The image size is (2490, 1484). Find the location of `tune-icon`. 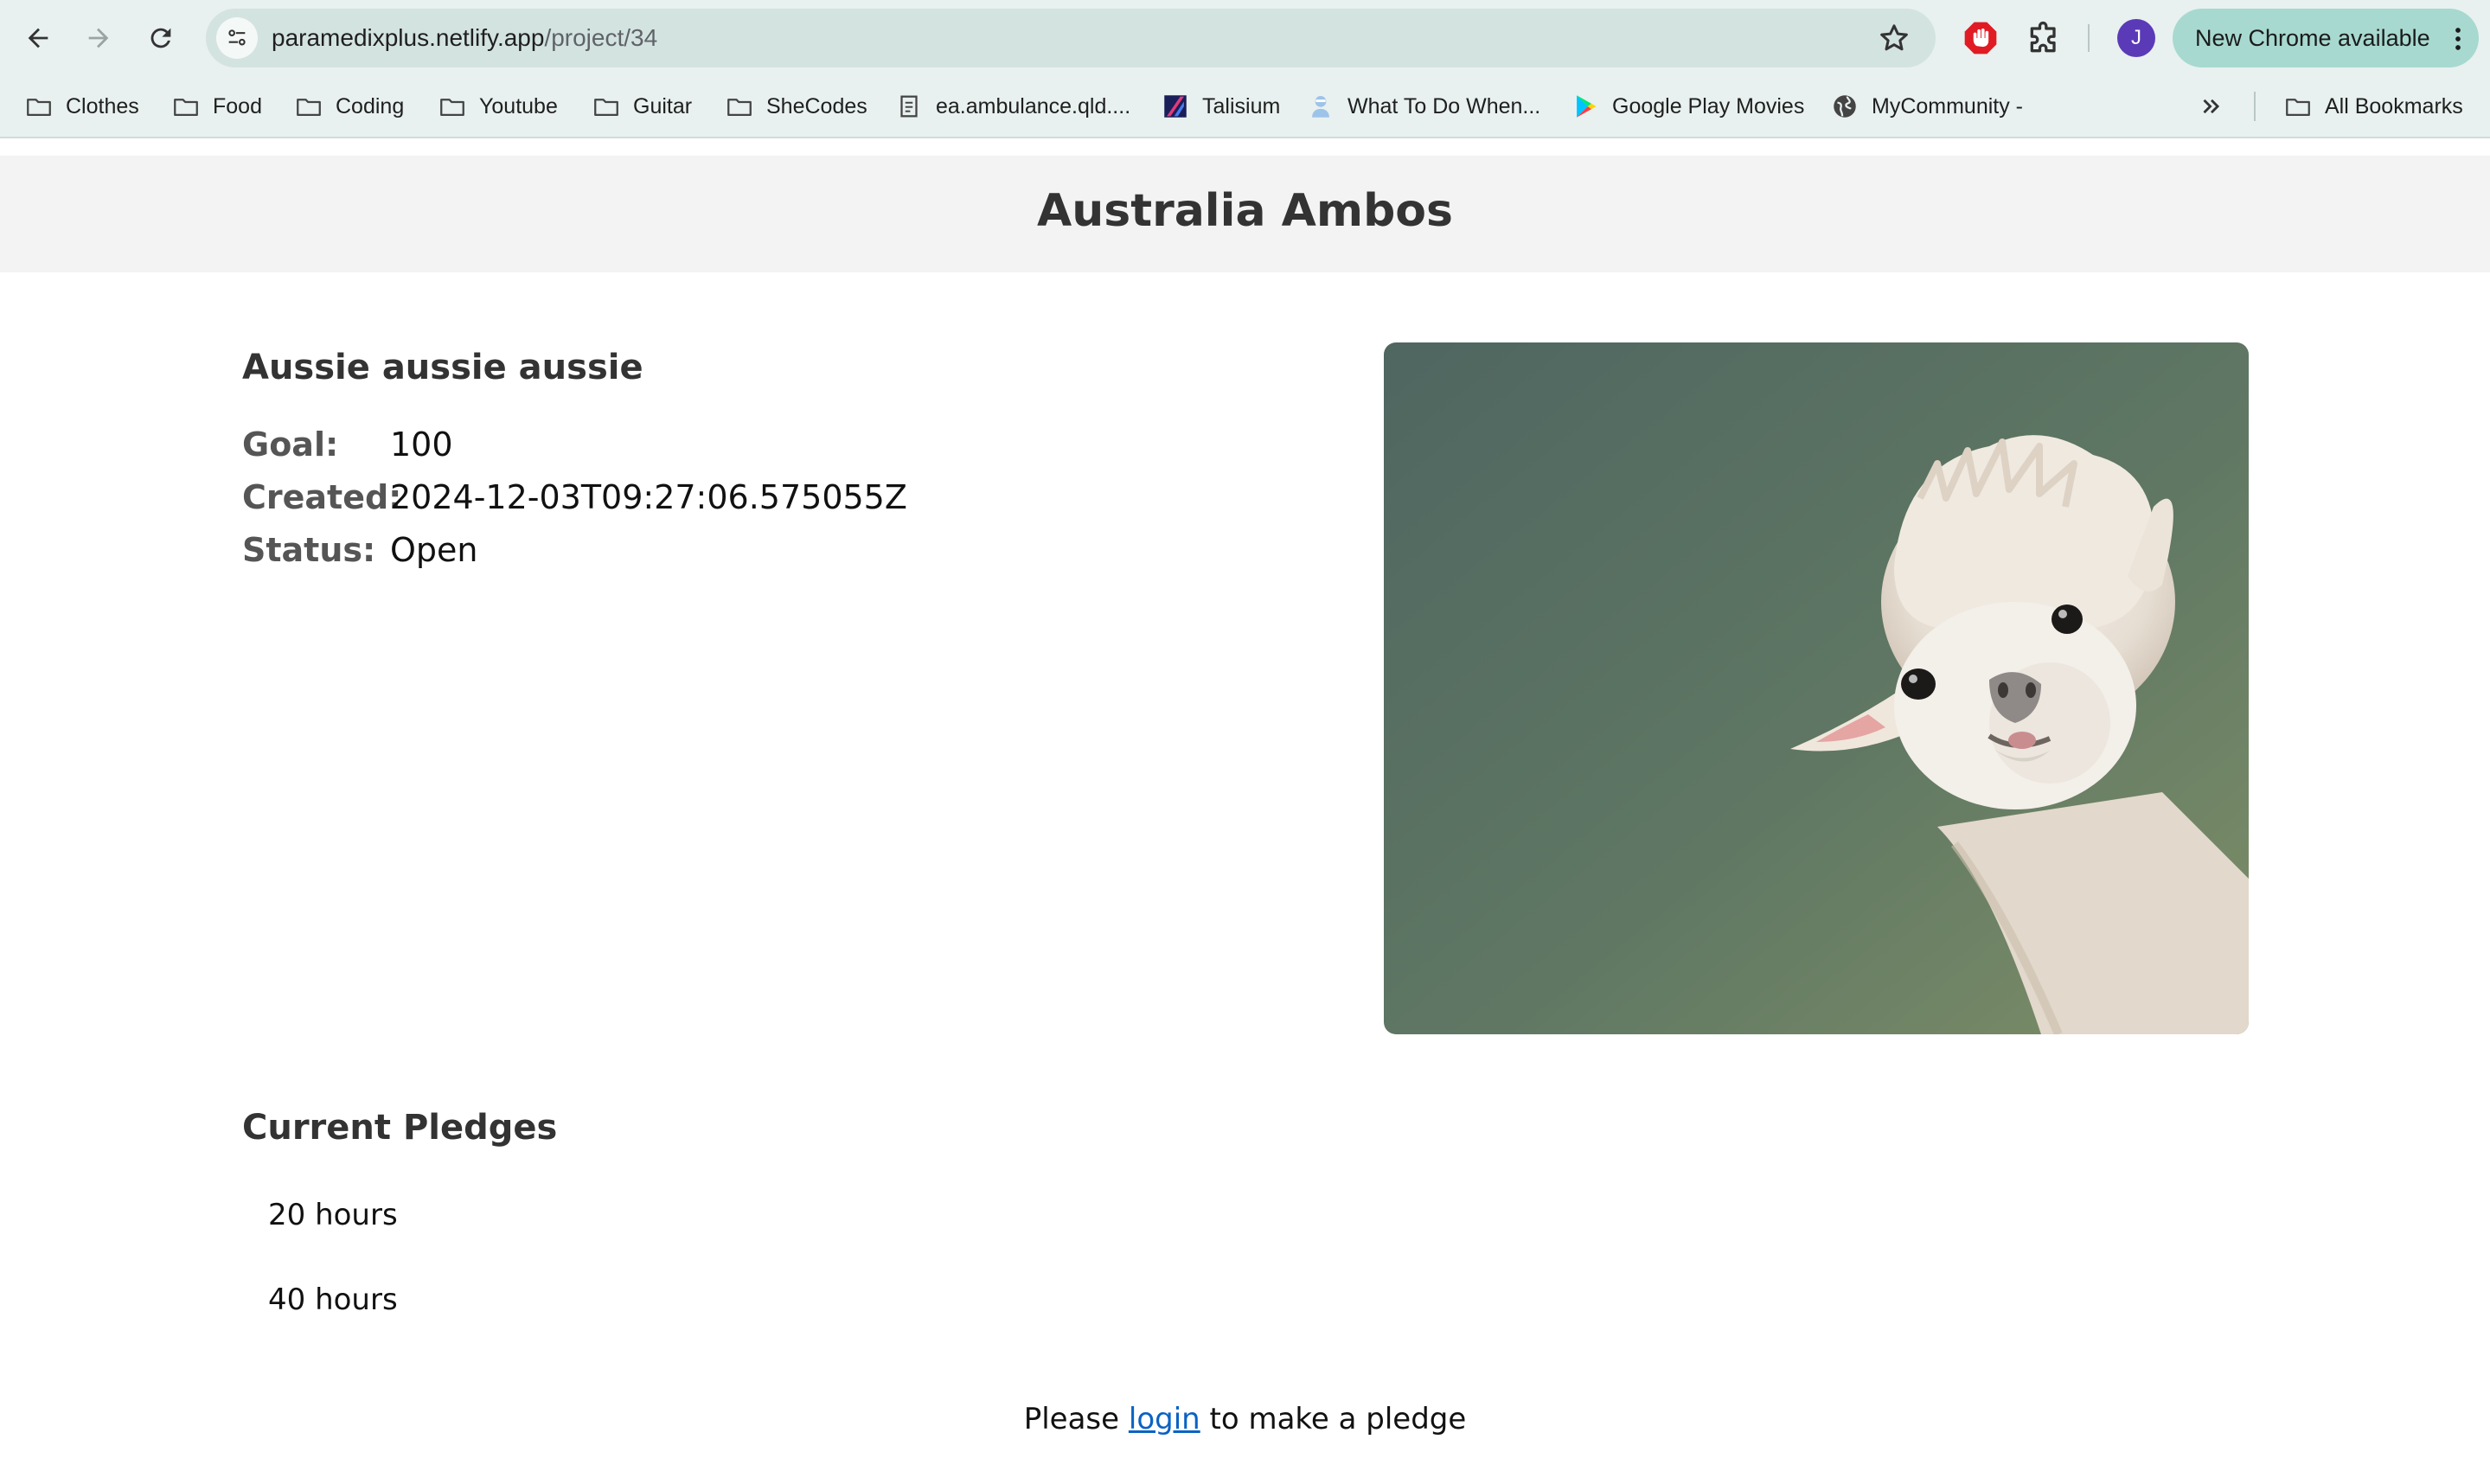

tune-icon is located at coordinates (237, 37).